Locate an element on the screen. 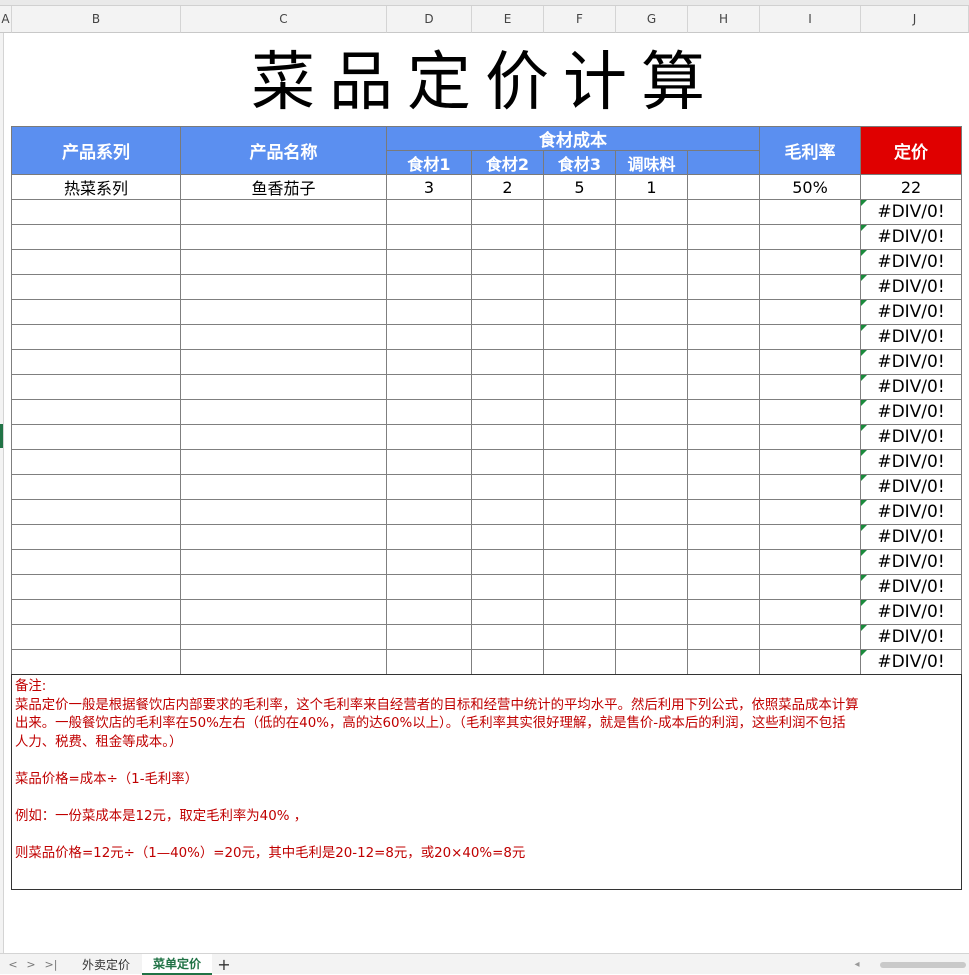 This screenshot has width=969, height=975. col-header-j: J is located at coordinates (915, 19).